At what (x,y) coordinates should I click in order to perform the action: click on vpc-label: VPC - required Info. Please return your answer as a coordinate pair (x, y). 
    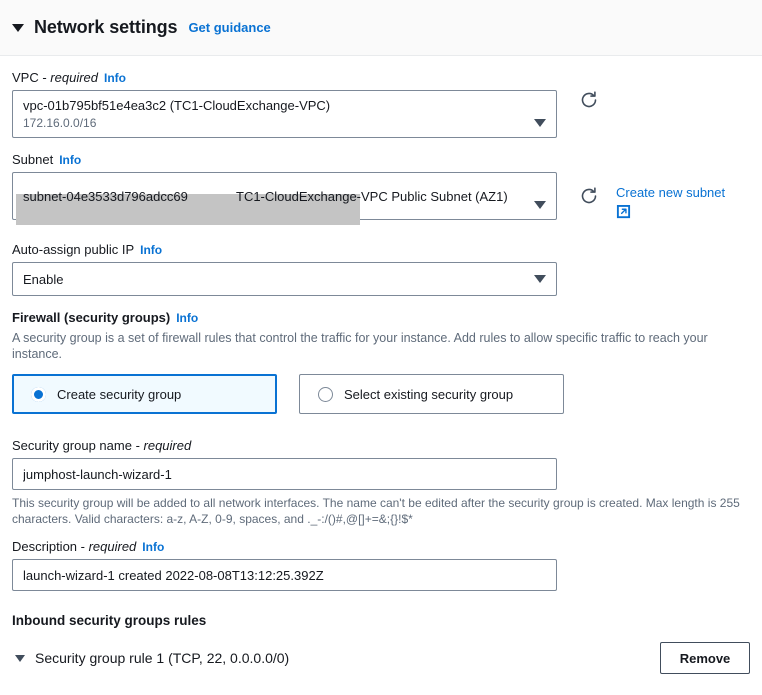
    Looking at the image, I should click on (381, 77).